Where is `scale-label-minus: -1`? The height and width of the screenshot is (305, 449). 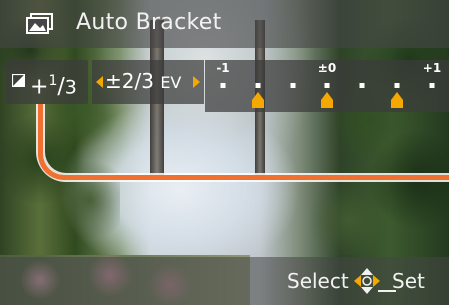
scale-label-minus: -1 is located at coordinates (223, 68).